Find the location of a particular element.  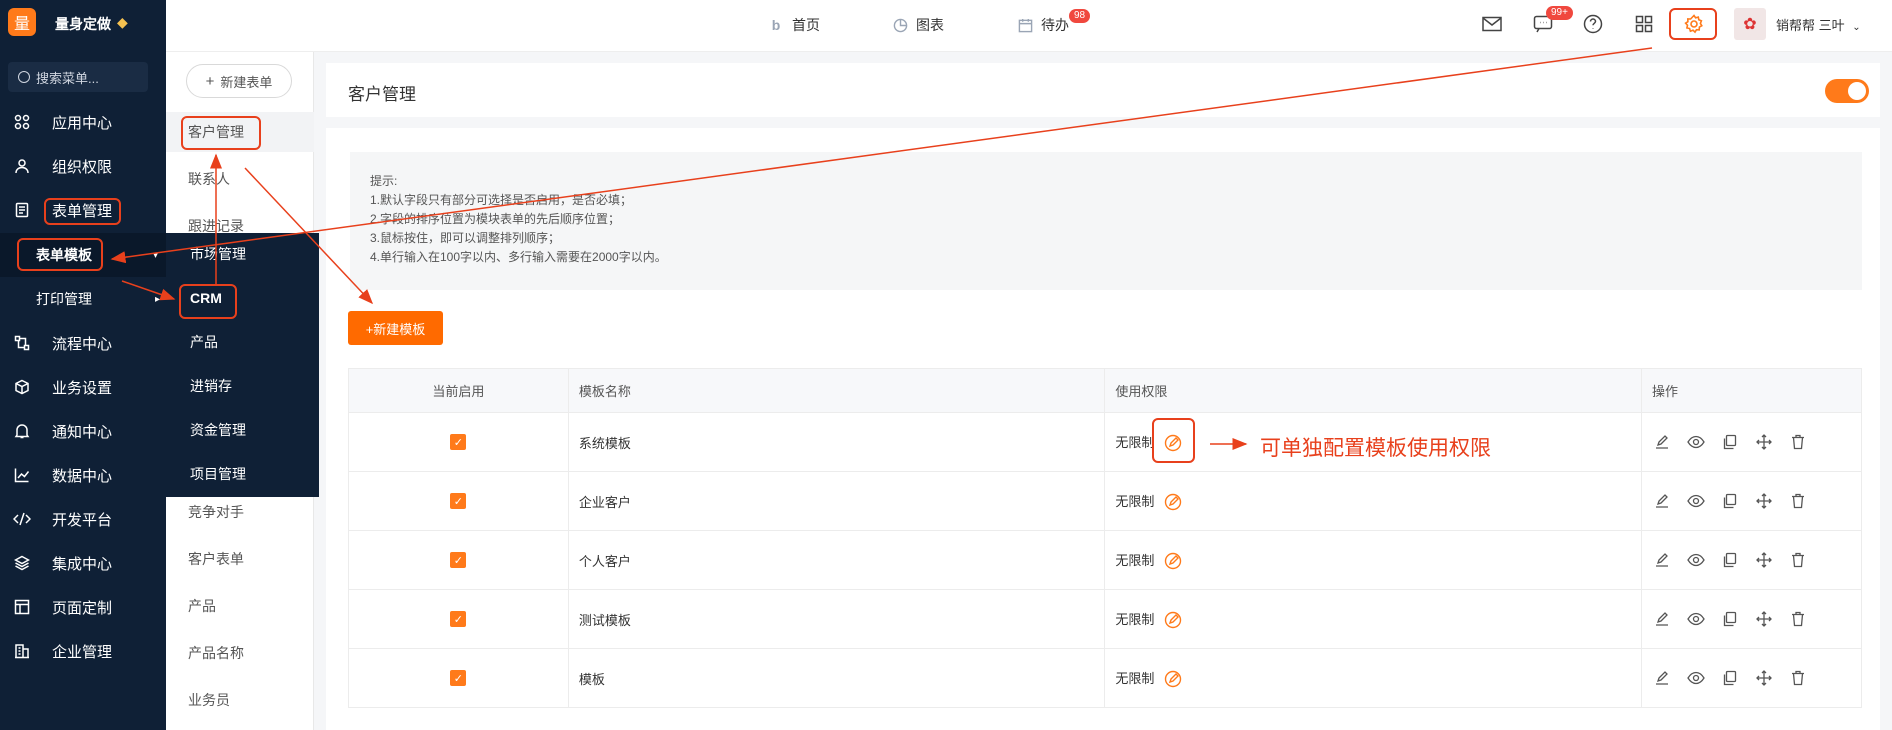

top-nav-todo: 待办 is located at coordinates (1043, 25).